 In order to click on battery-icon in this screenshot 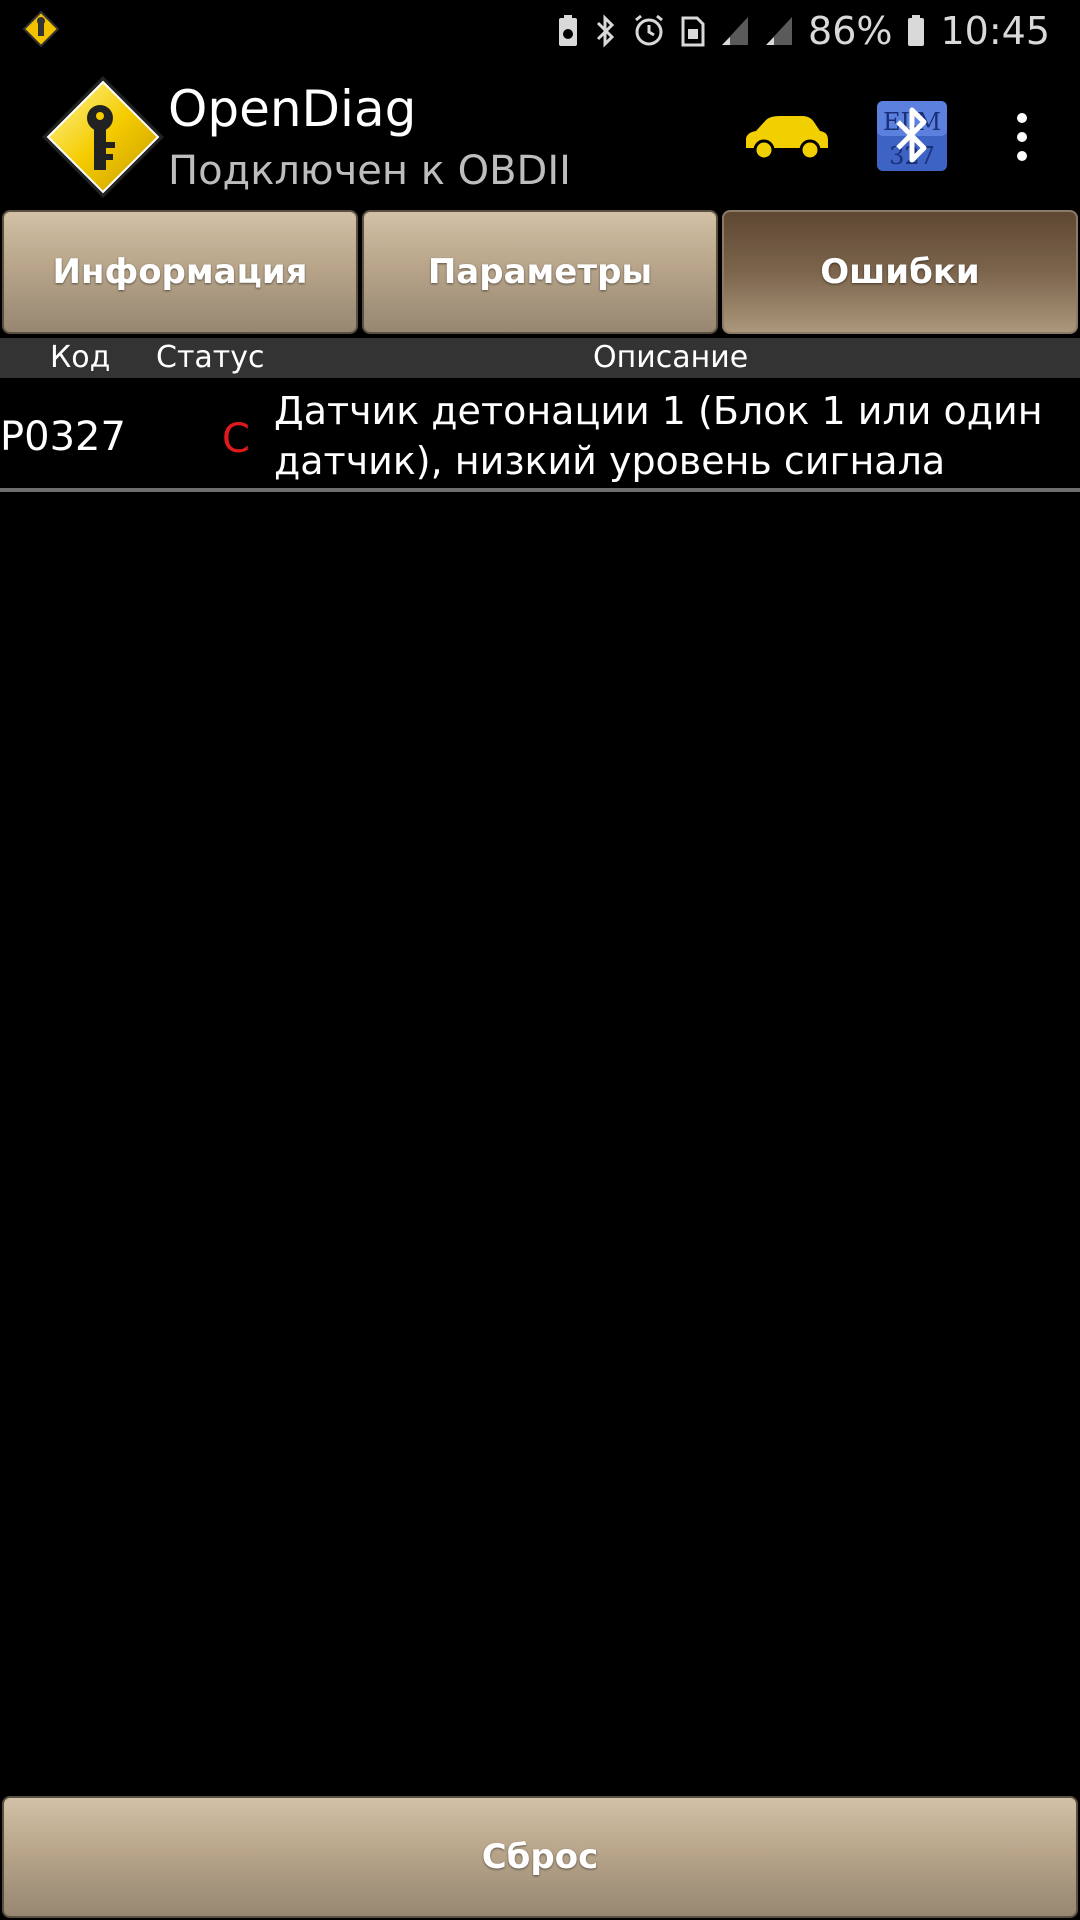, I will do `click(916, 31)`.